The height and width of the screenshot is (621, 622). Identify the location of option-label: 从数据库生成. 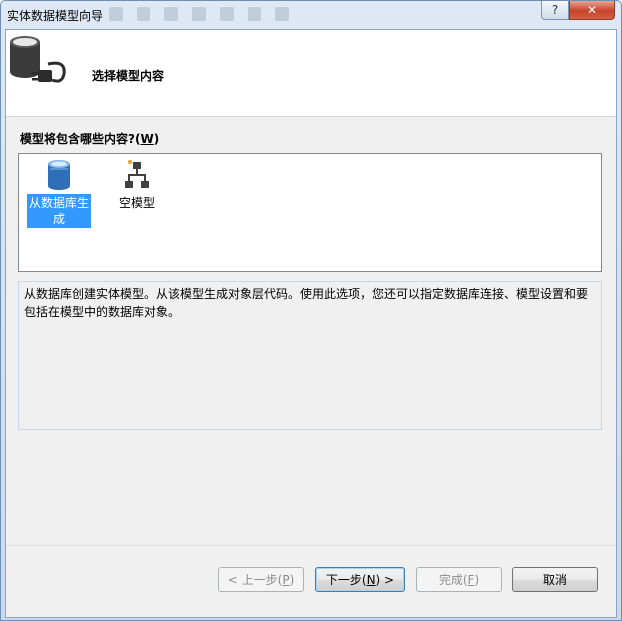
(59, 211).